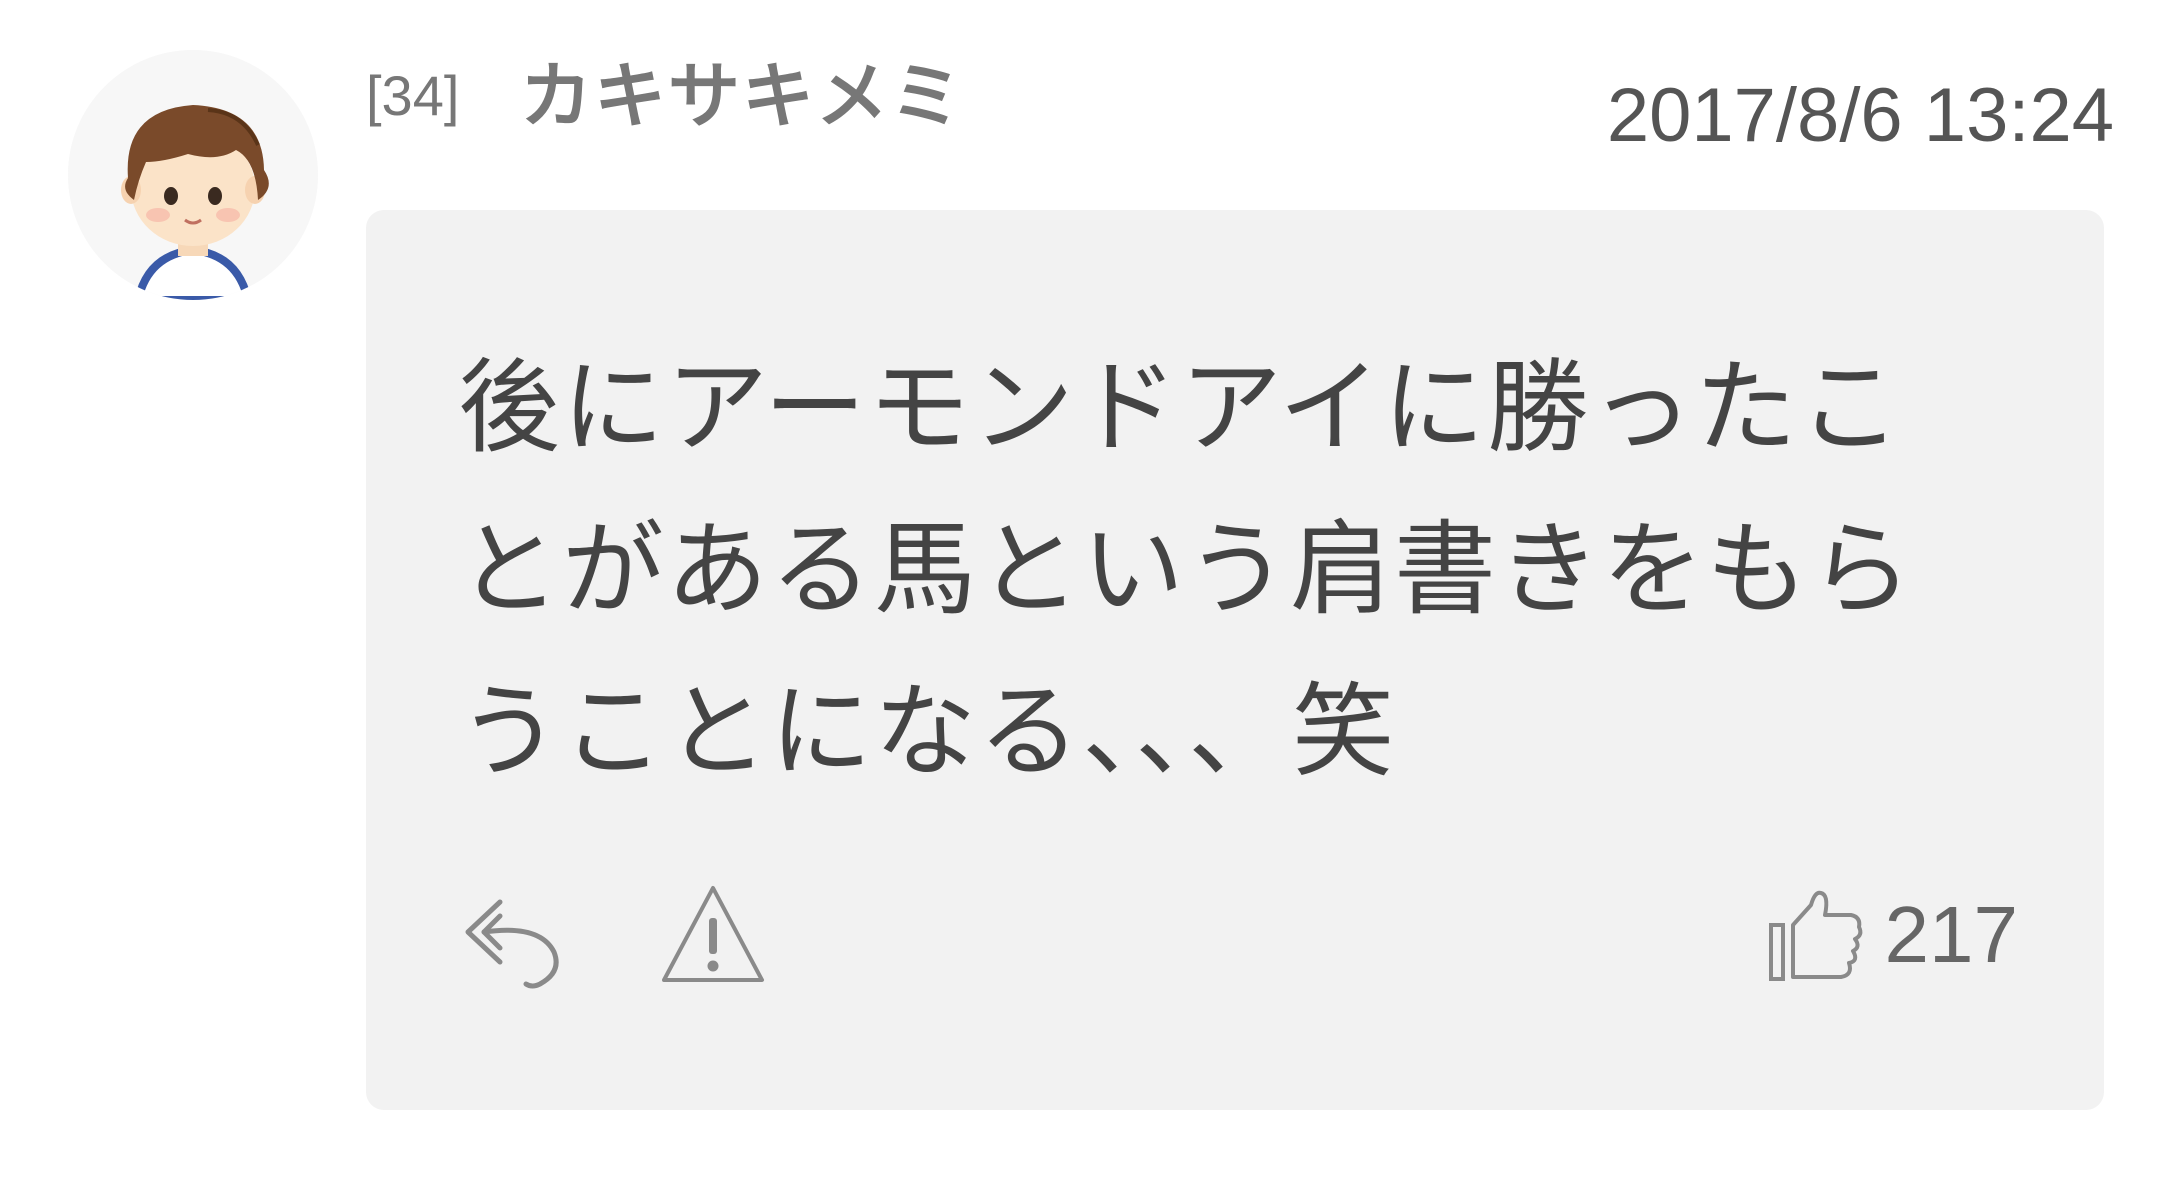 The image size is (2160, 1196). I want to click on comment-actions: 217, so click(1238, 940).